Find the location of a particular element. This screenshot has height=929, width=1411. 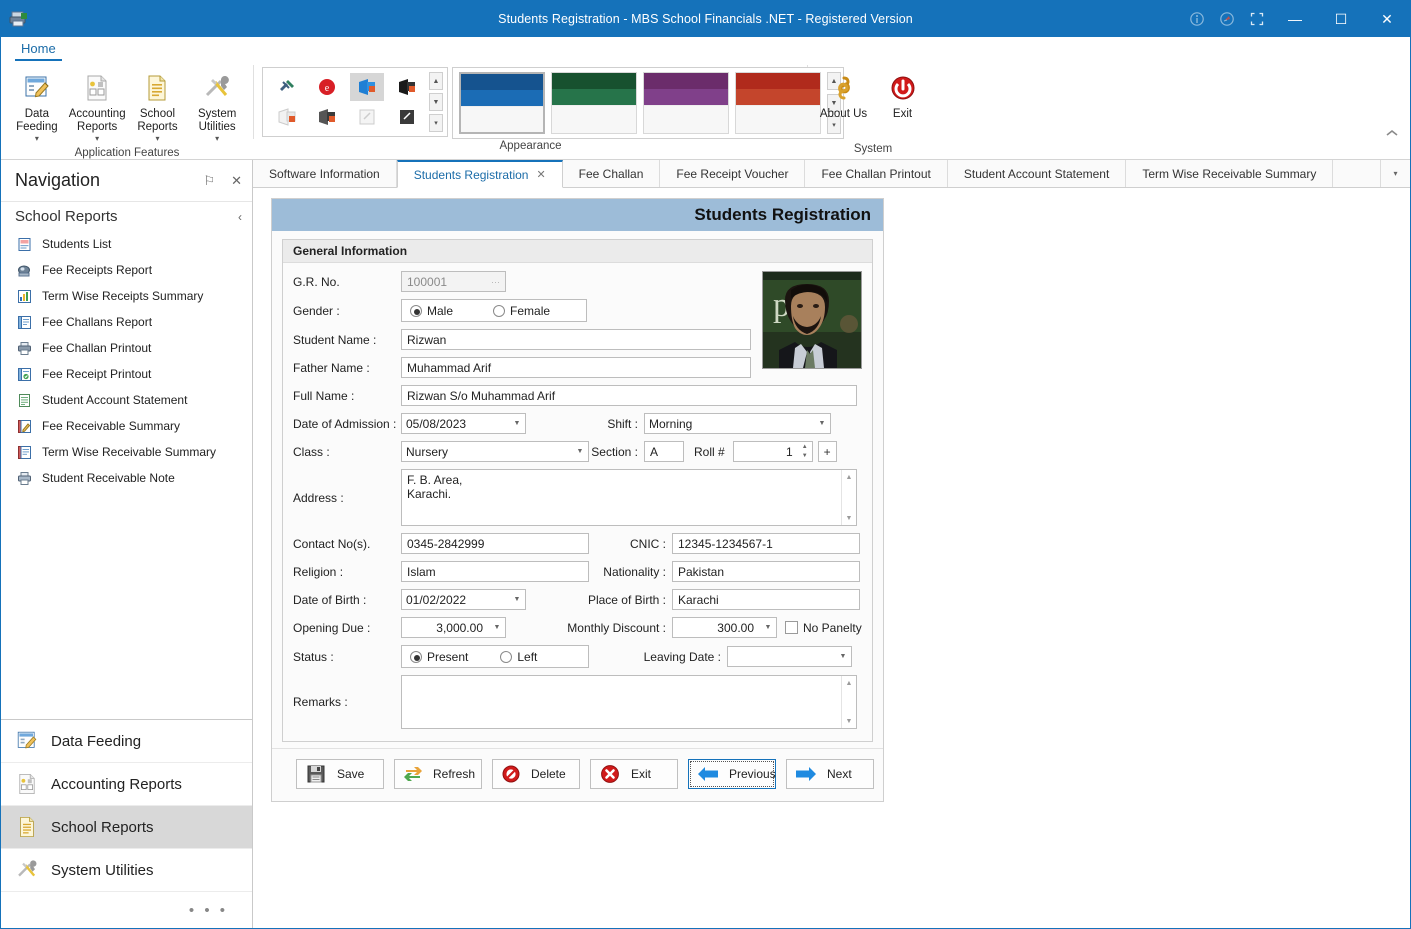

ribbon-button-exit: Exit is located at coordinates (902, 95).